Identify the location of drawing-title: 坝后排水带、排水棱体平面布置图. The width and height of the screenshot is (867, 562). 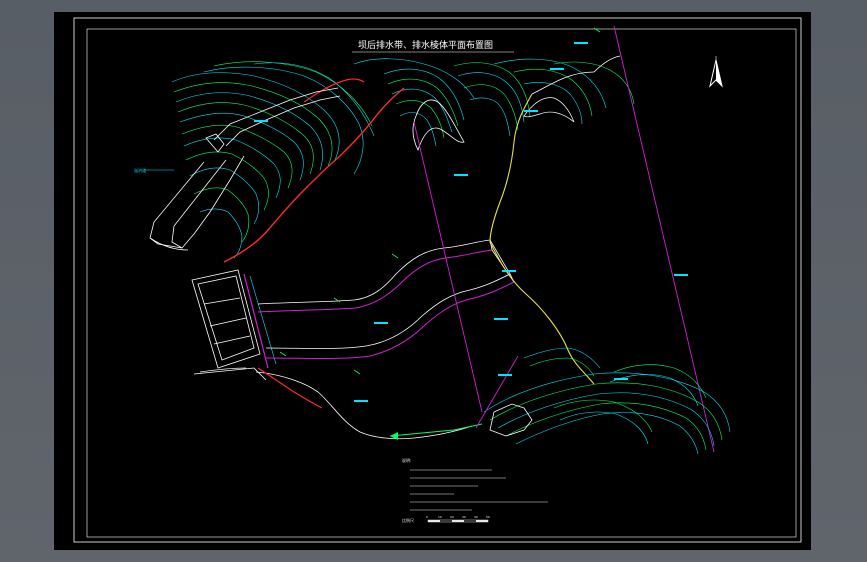
(425, 45).